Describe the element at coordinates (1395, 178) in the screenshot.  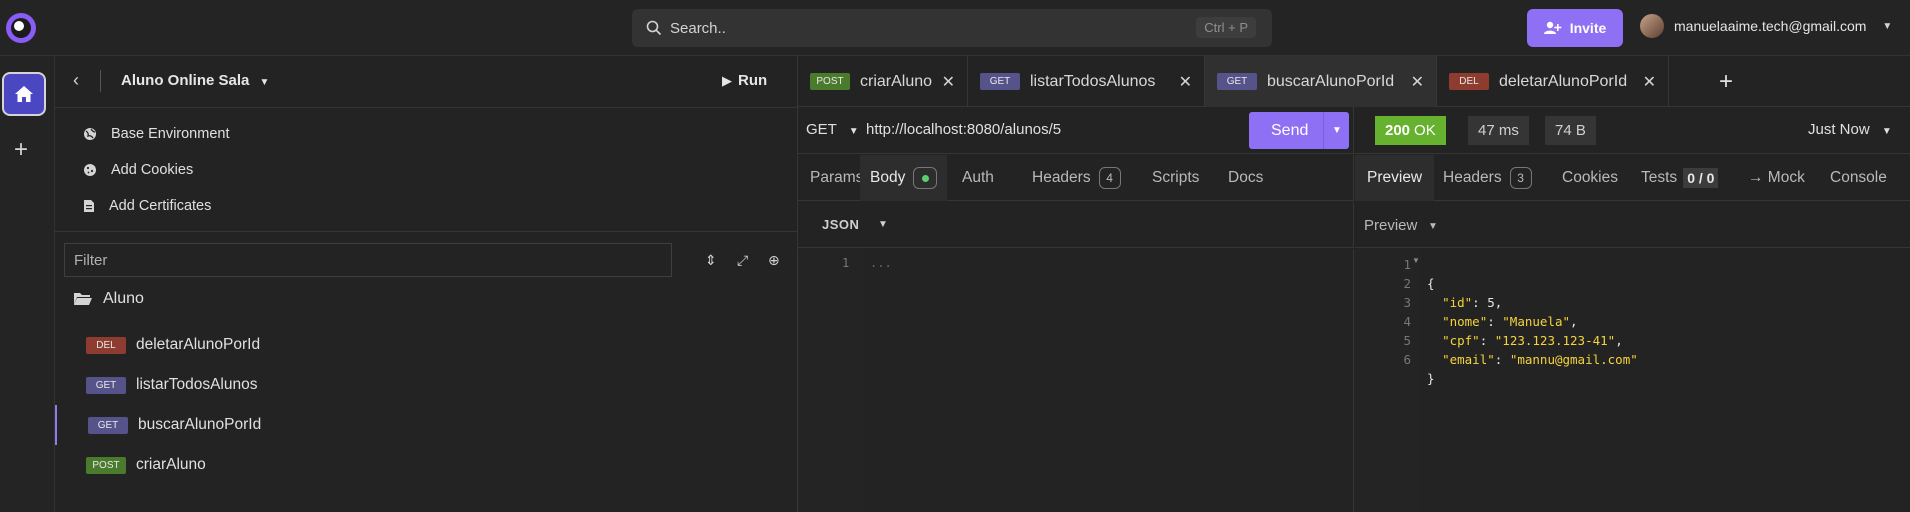
I see `tab-preview: Preview` at that location.